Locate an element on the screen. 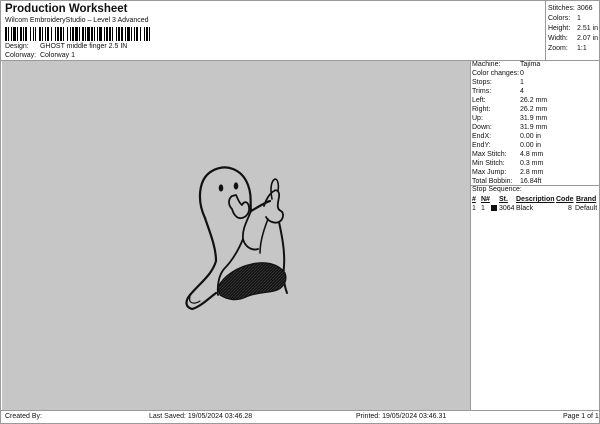 The image size is (600, 424). summary-row: Height: 2.51 in is located at coordinates (573, 28).